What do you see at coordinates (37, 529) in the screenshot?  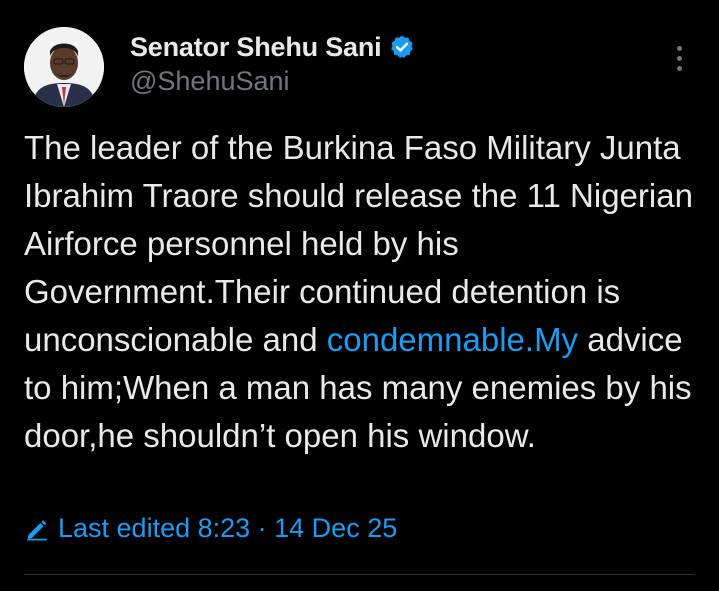 I see `pencil-icon` at bounding box center [37, 529].